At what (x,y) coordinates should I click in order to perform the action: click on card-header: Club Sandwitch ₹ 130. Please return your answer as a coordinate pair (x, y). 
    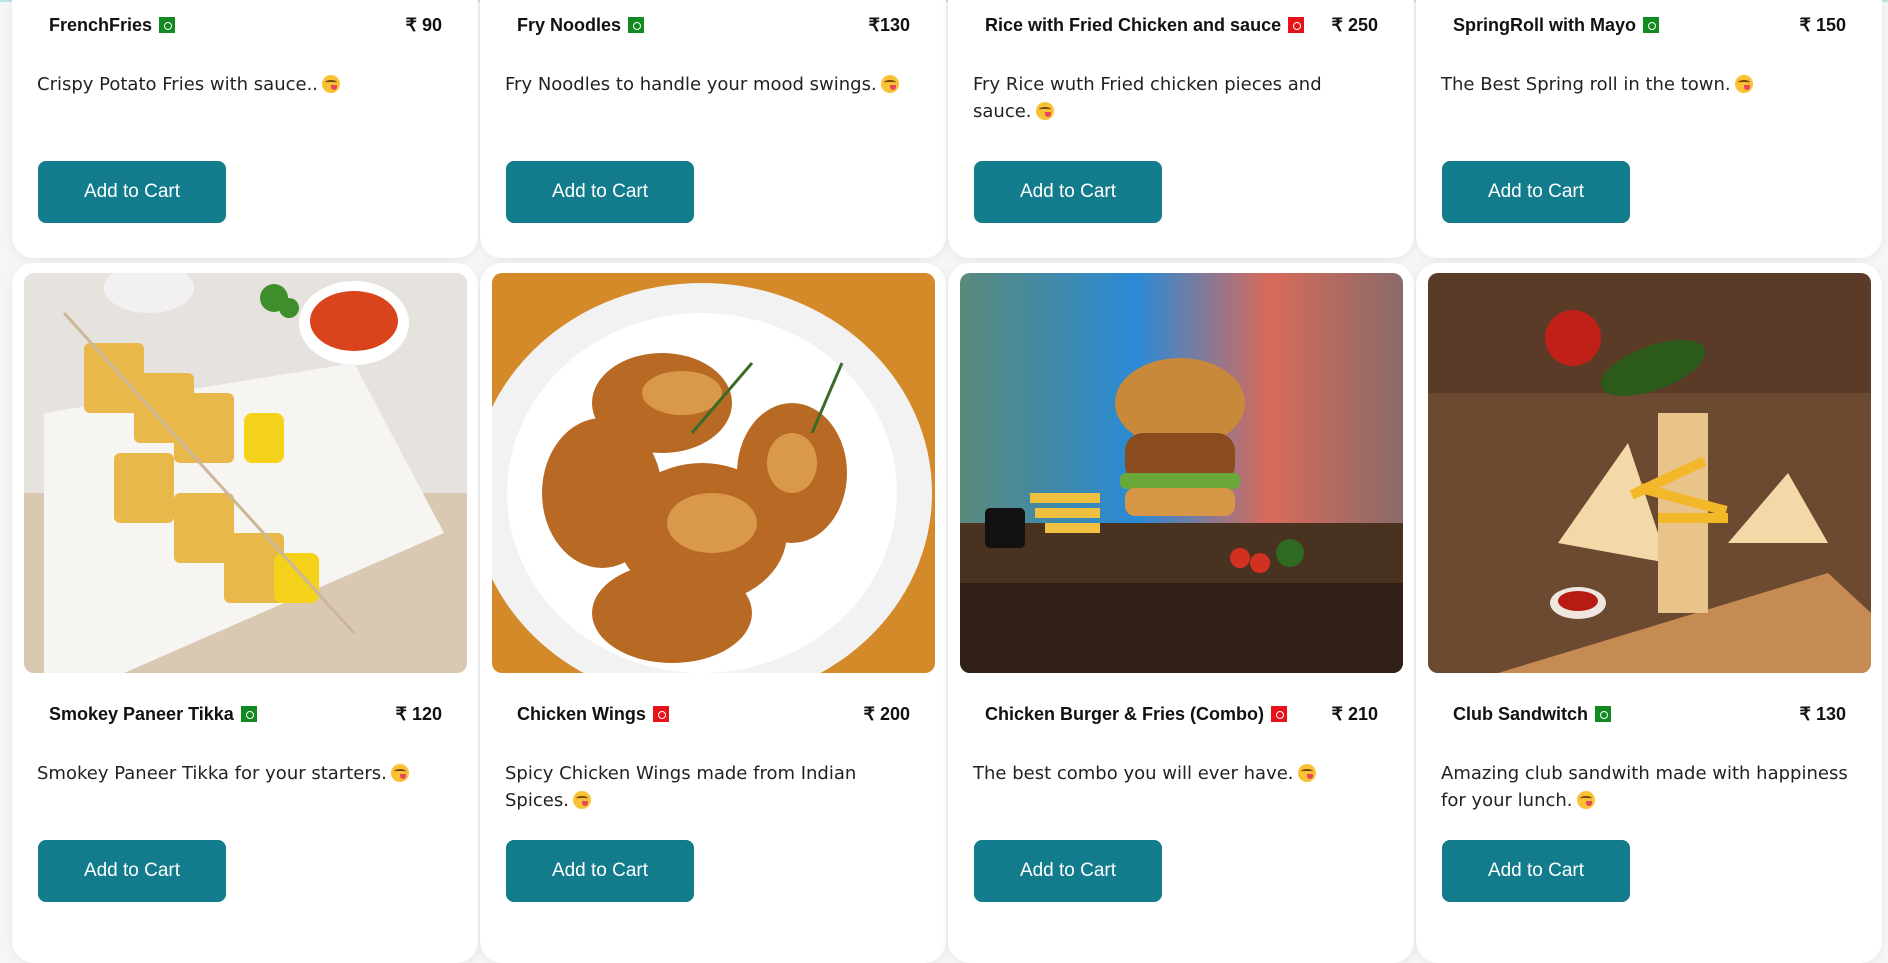
    Looking at the image, I should click on (1649, 714).